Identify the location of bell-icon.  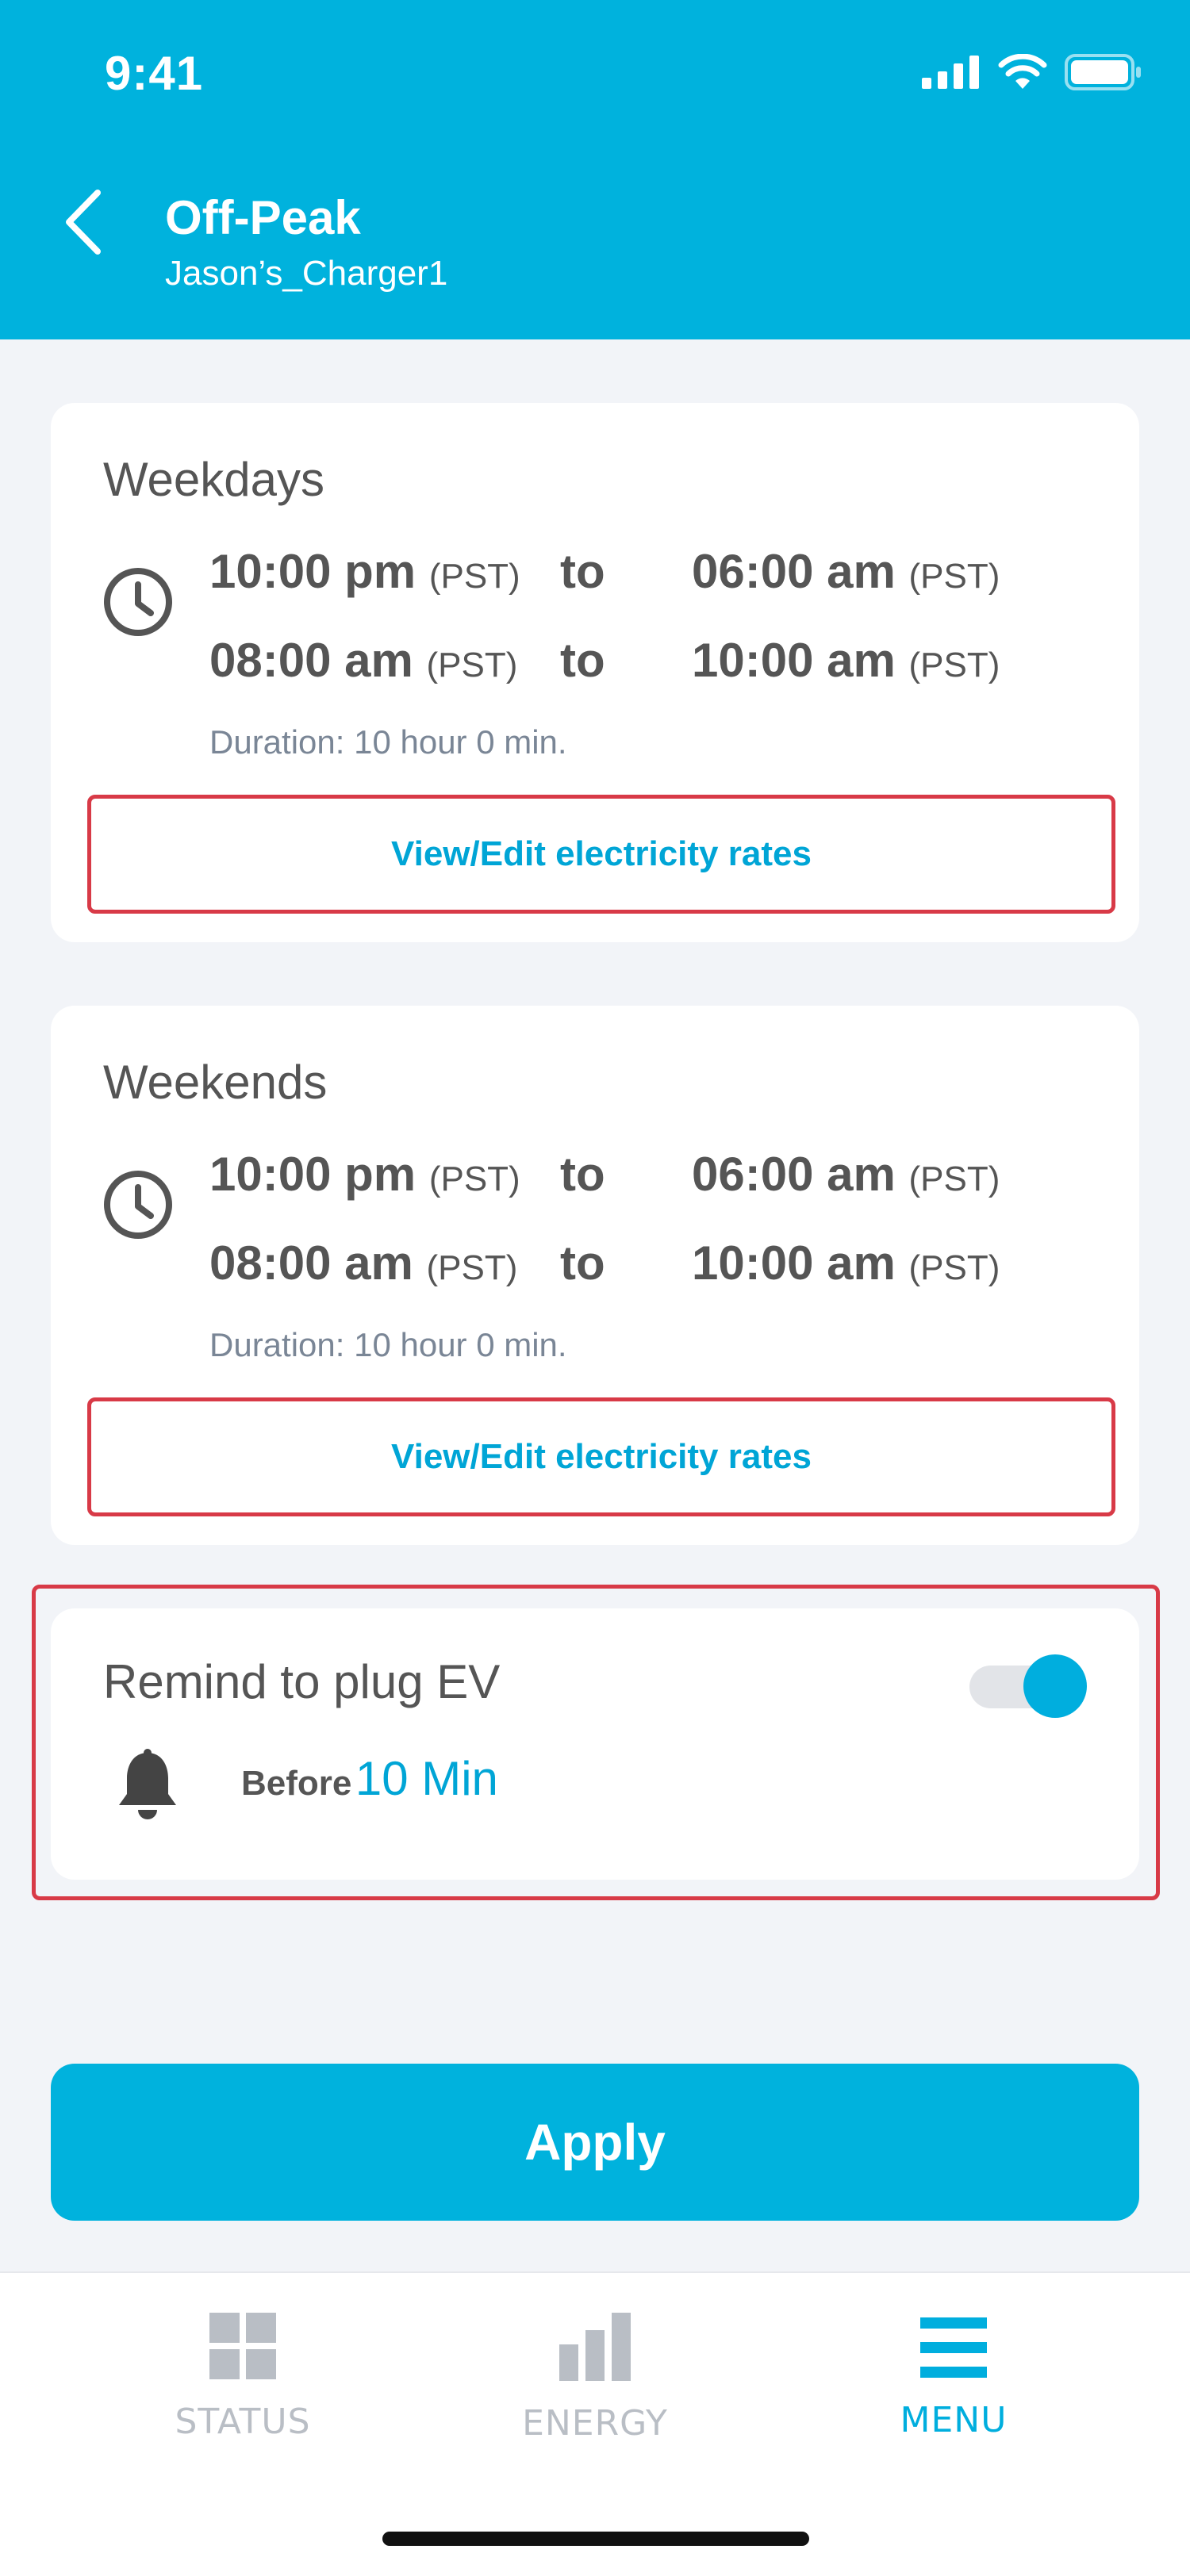
(147, 1784).